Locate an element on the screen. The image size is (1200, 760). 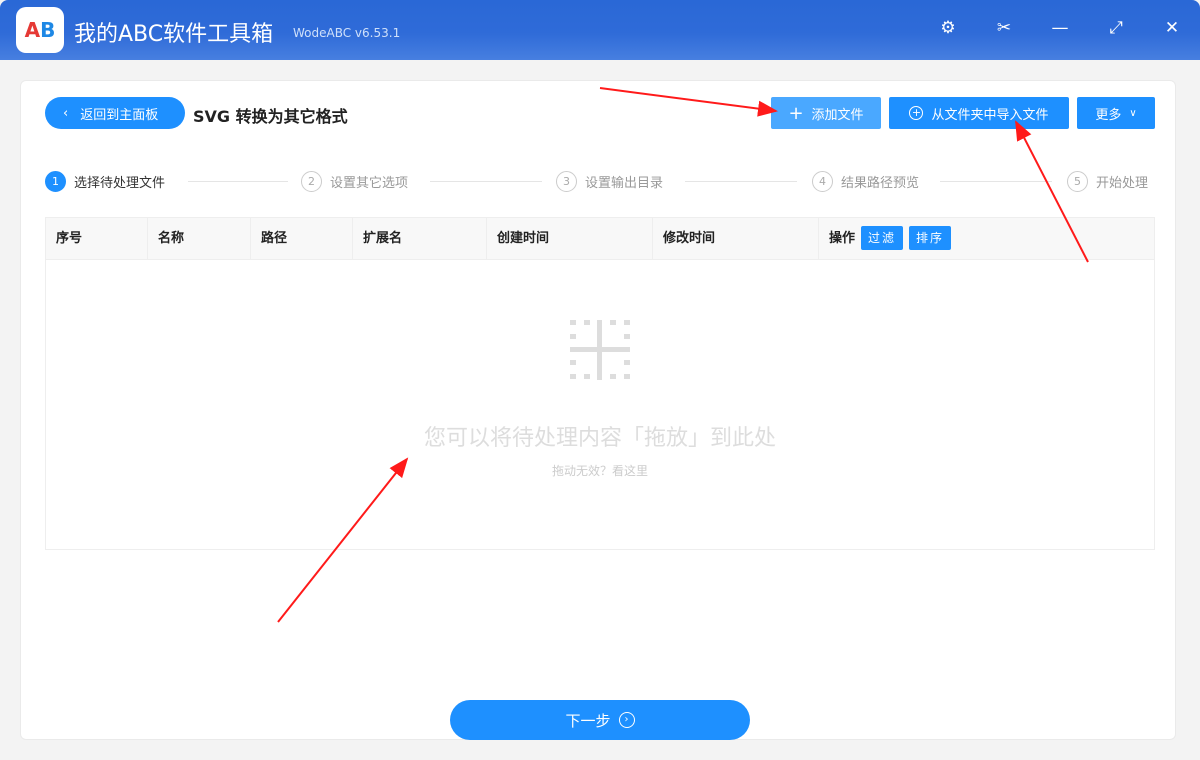
step-2: 2 设置其它选项 is located at coordinates (354, 181).